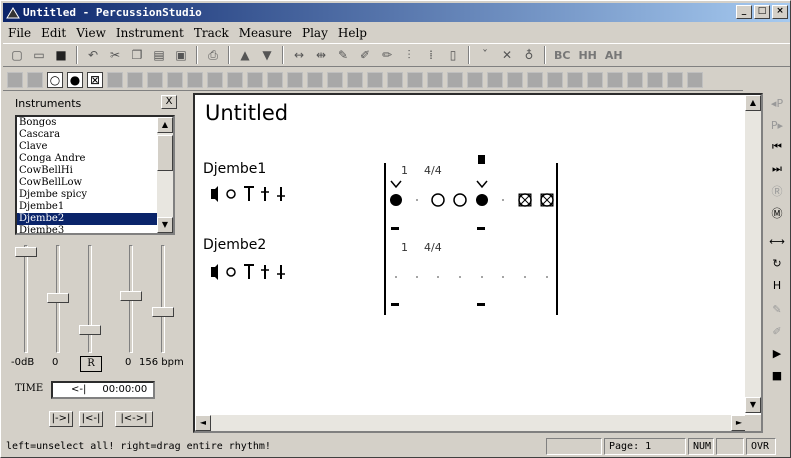 The height and width of the screenshot is (458, 791). Describe the element at coordinates (75, 79) in the screenshot. I see `closed-note-icon: ●` at that location.